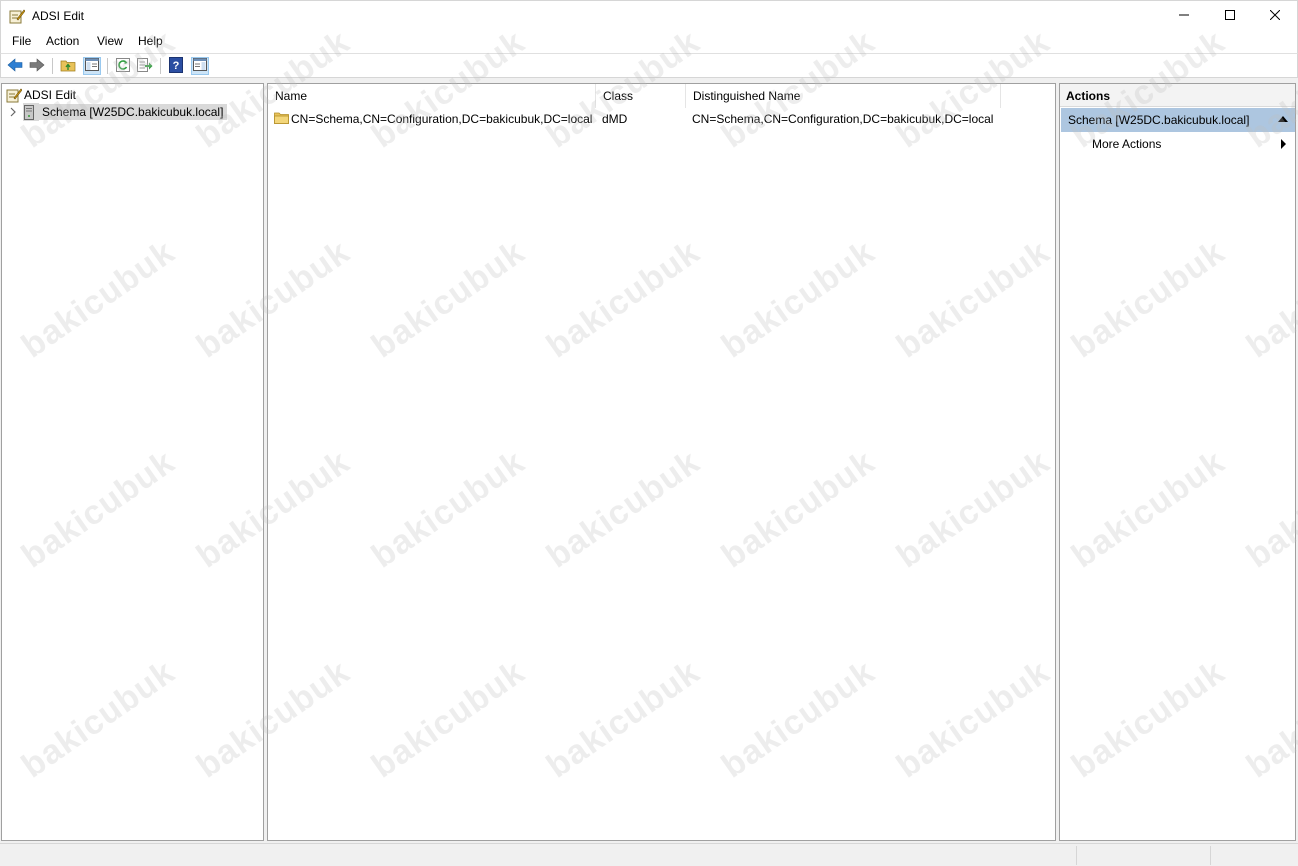 This screenshot has height=866, width=1298. Describe the element at coordinates (281, 119) in the screenshot. I see `folder-icon` at that location.